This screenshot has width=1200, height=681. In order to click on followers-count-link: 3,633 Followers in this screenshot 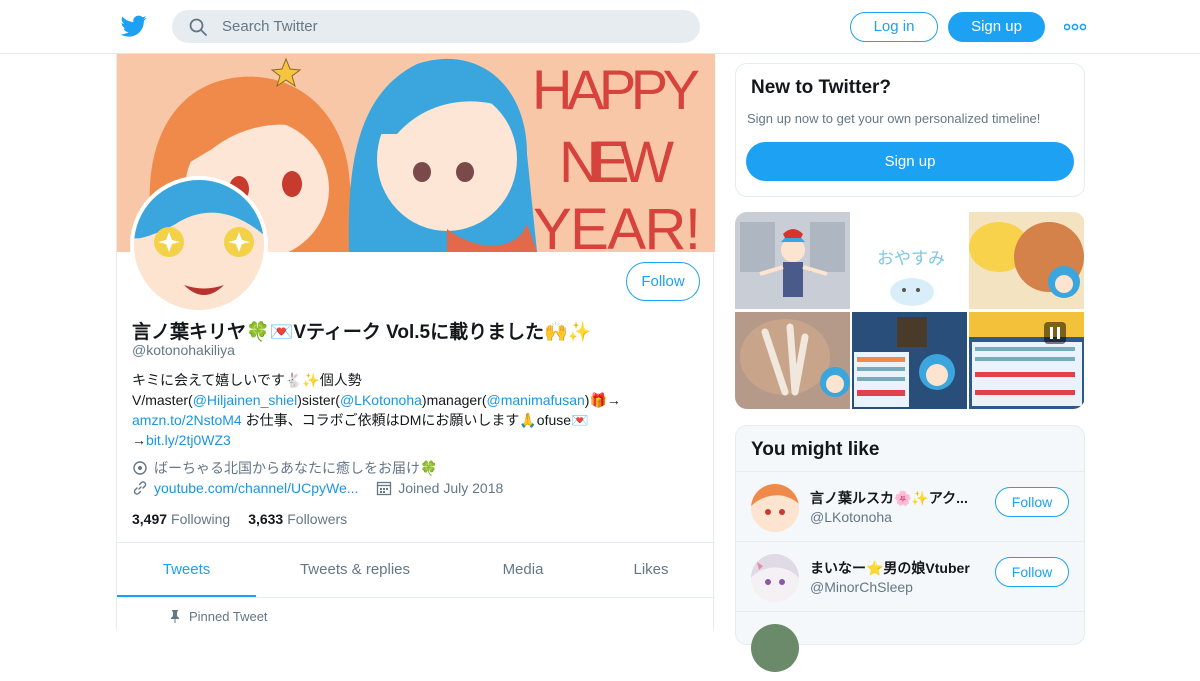, I will do `click(297, 519)`.